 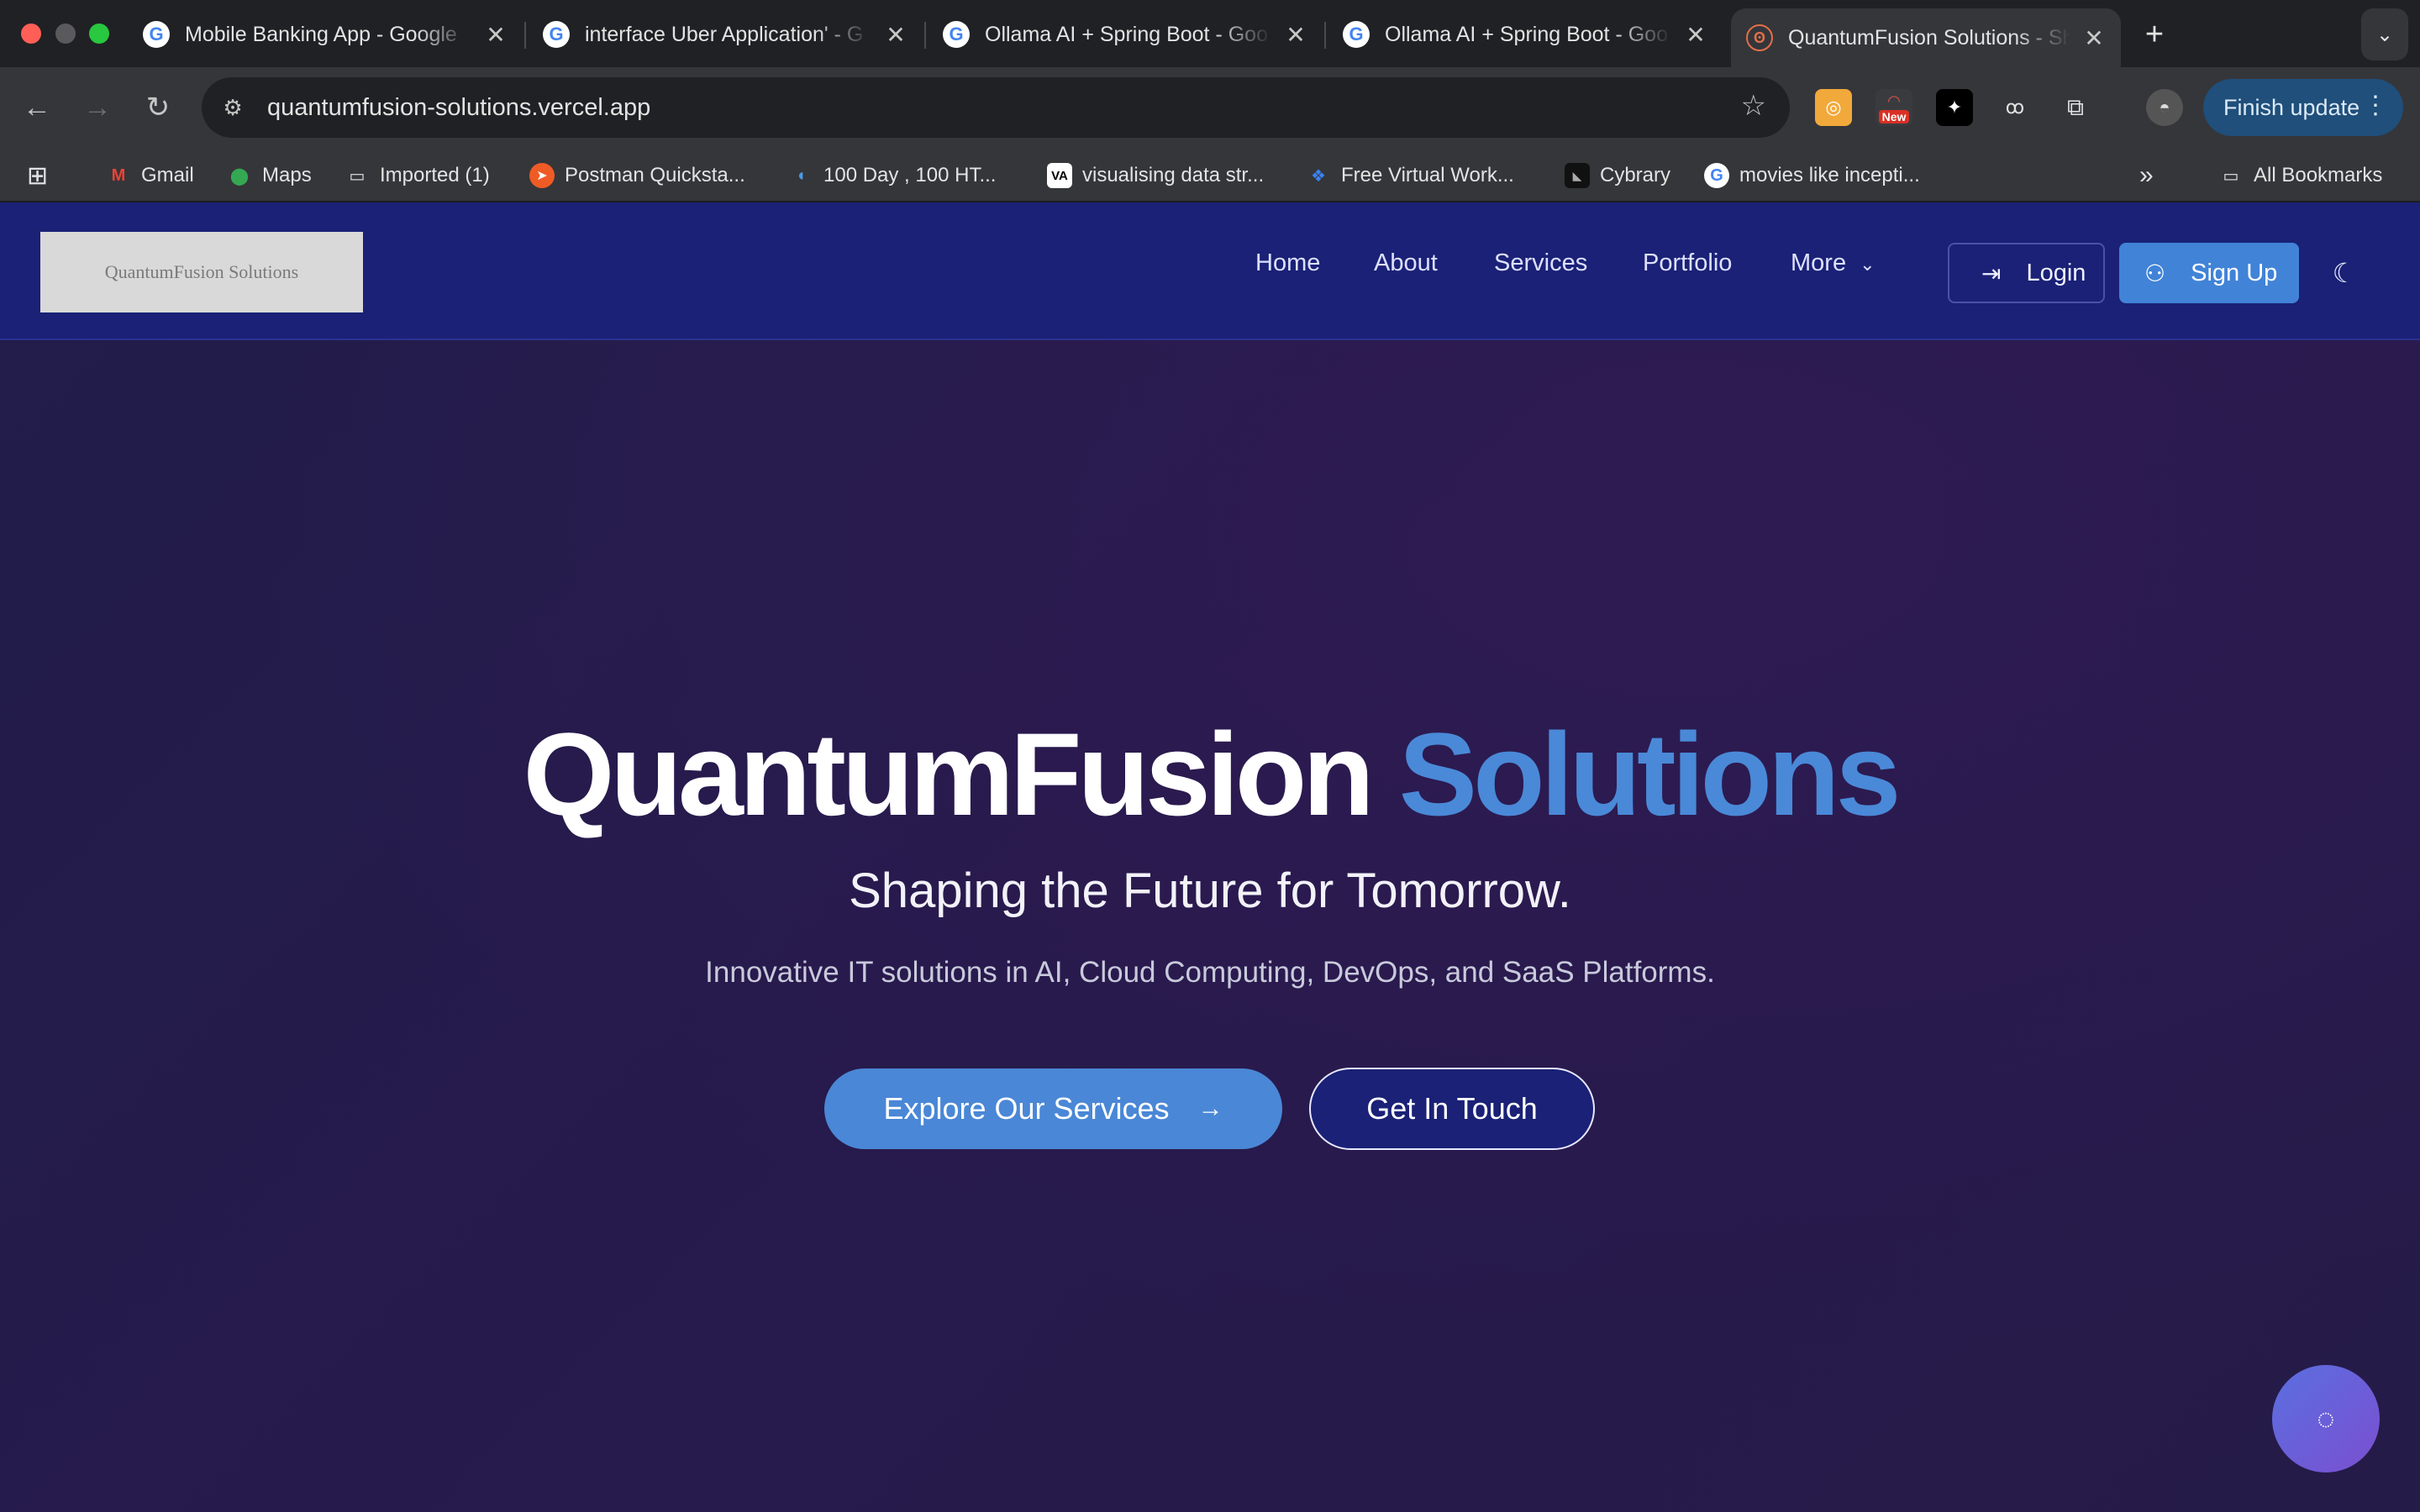 I want to click on sparkle-icon: ✦, so click(x=1954, y=107).